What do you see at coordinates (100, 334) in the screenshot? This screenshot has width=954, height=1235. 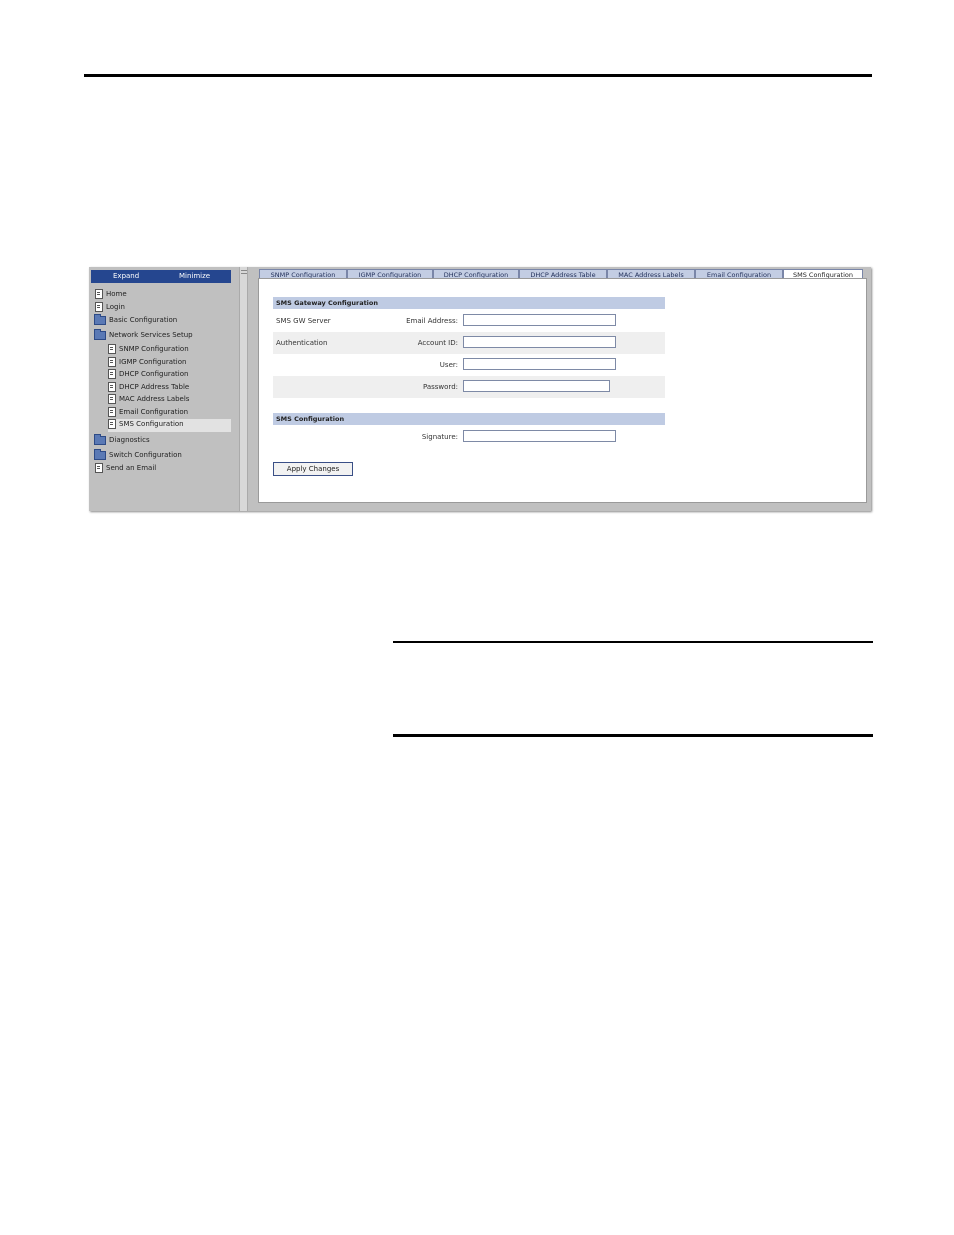 I see `folder-open-icon` at bounding box center [100, 334].